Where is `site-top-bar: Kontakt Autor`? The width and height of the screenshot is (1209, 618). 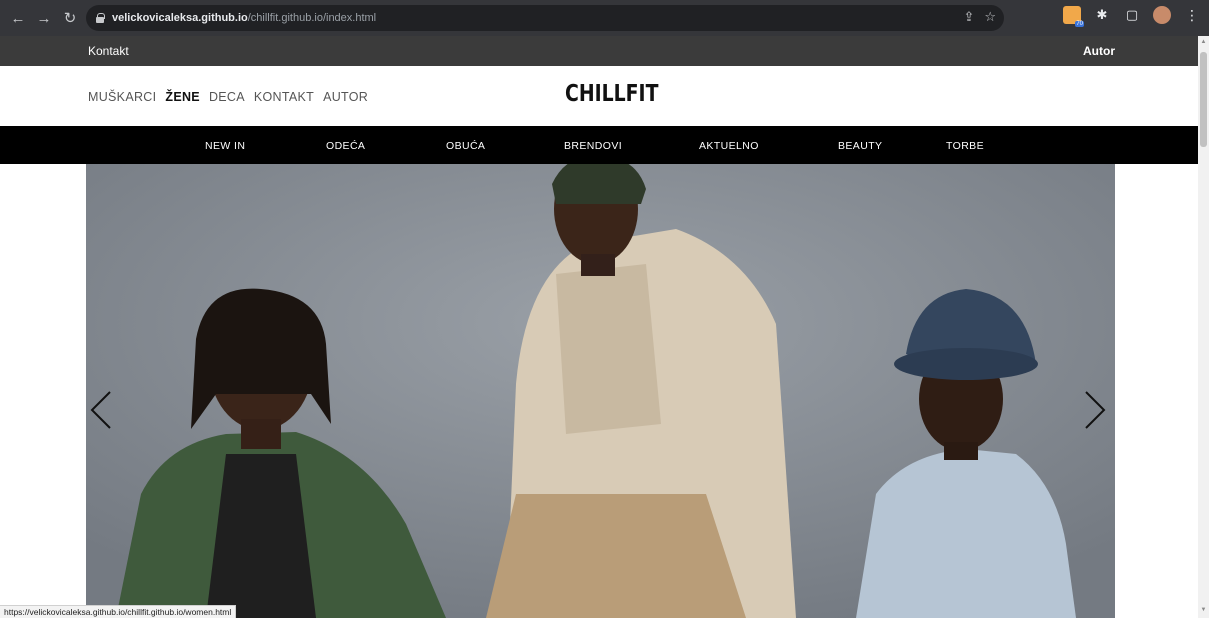 site-top-bar: Kontakt Autor is located at coordinates (599, 51).